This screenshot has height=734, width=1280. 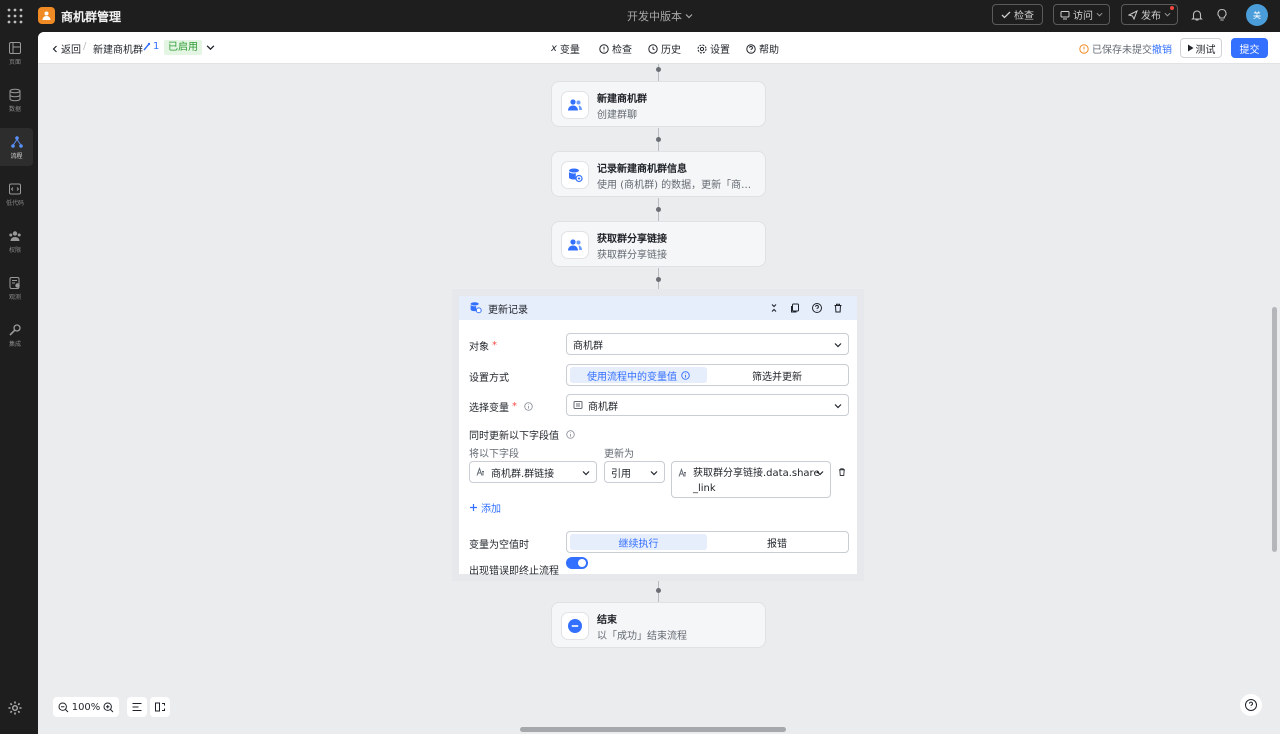 What do you see at coordinates (522, 434) in the screenshot?
I see `fields-label: 同时更新以下字段值` at bounding box center [522, 434].